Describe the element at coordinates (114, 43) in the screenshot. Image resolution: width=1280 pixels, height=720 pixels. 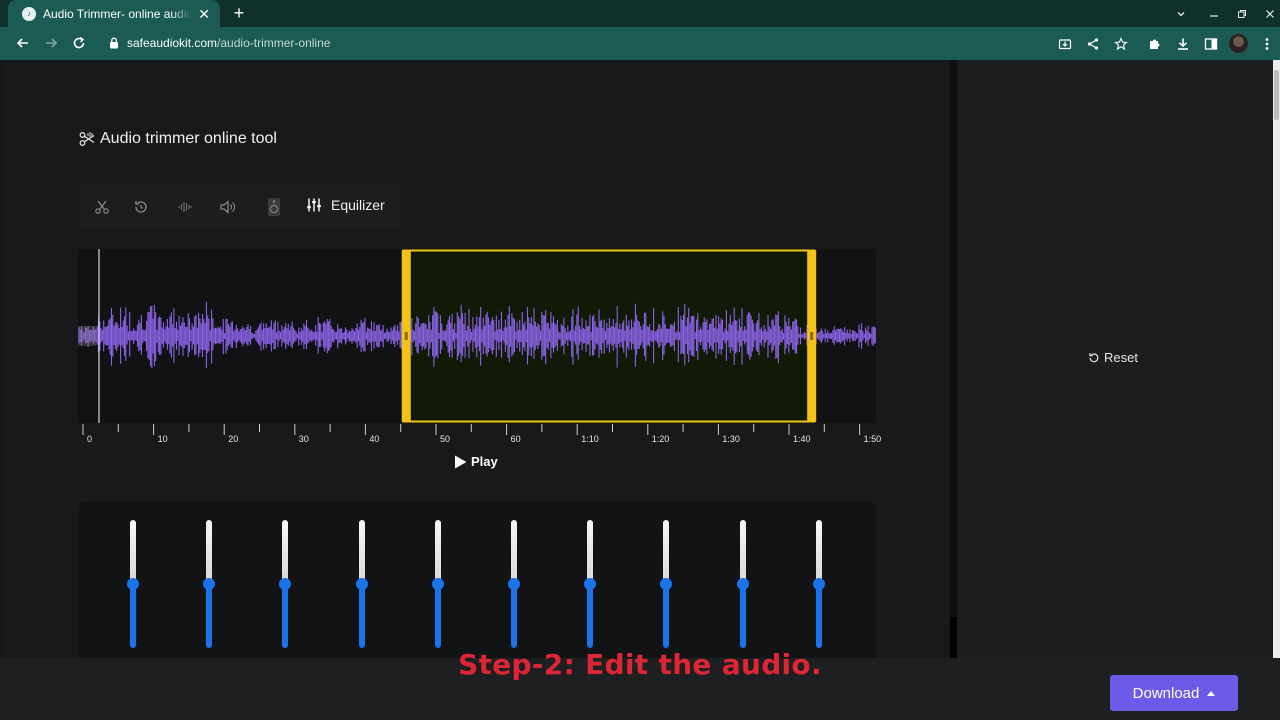
I see `lock-icon` at that location.